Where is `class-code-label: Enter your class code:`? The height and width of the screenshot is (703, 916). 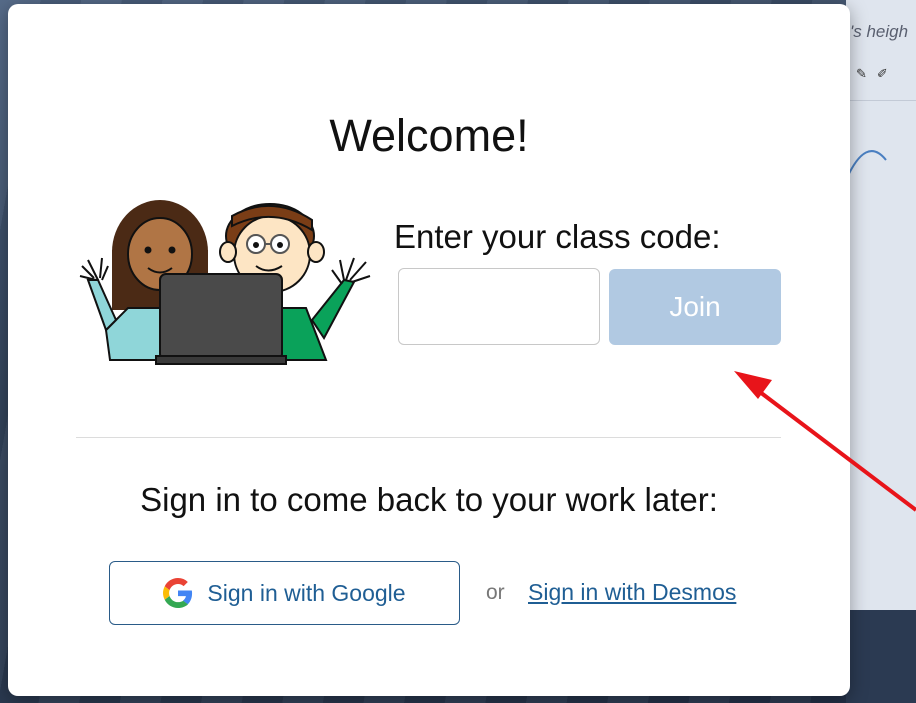
class-code-label: Enter your class code: is located at coordinates (557, 236).